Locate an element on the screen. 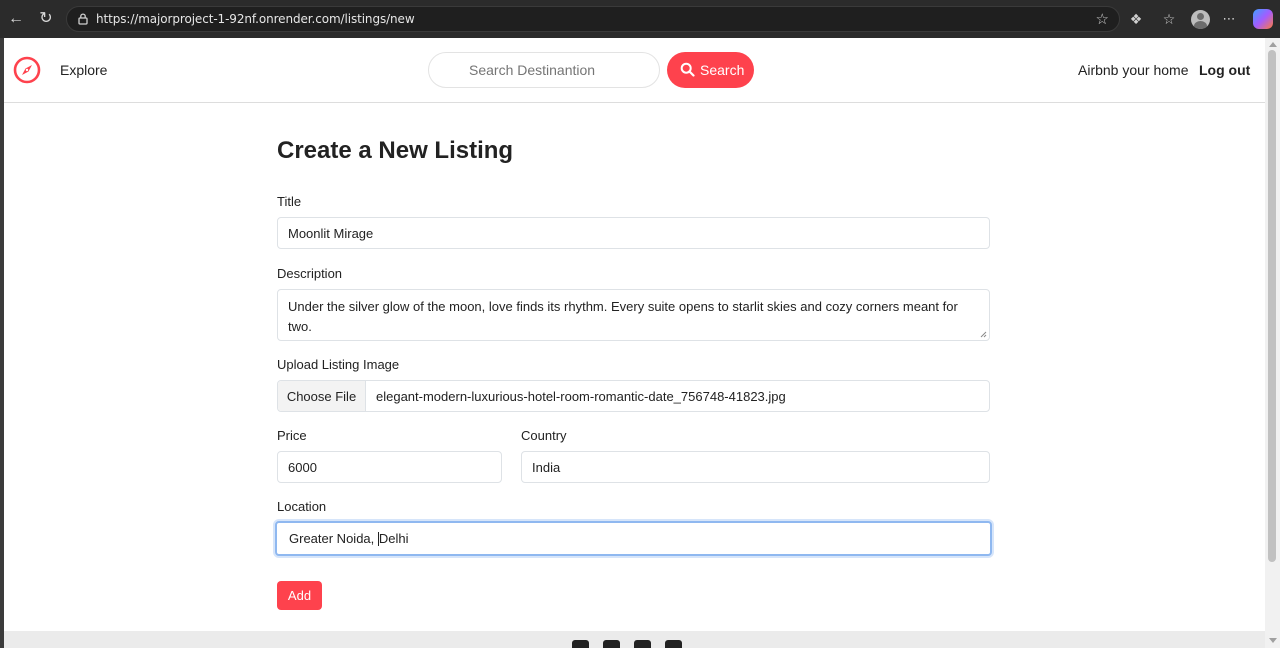  search-button-label: Search is located at coordinates (722, 70).